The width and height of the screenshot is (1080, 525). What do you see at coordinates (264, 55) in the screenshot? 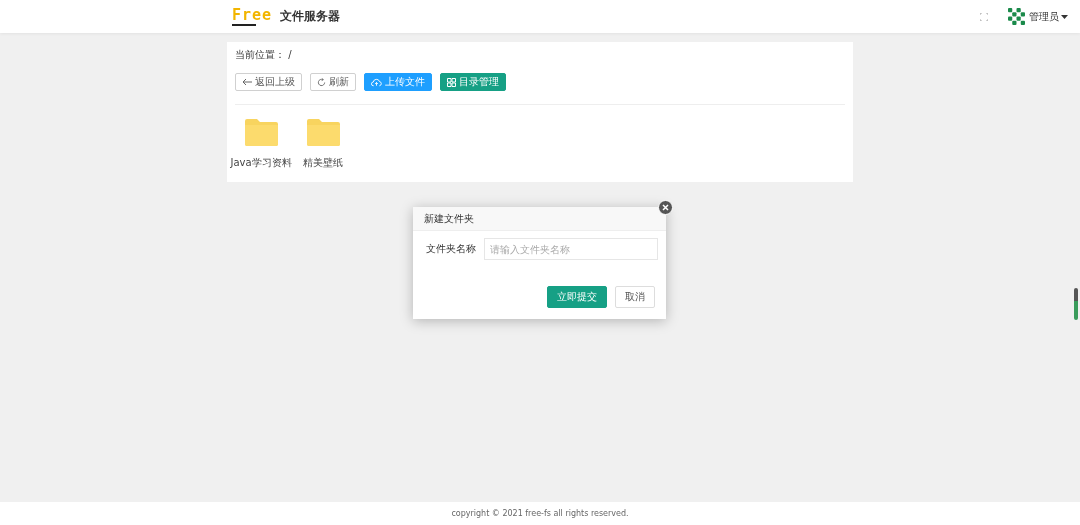
I see `breadcrumb: 当前位置： /` at bounding box center [264, 55].